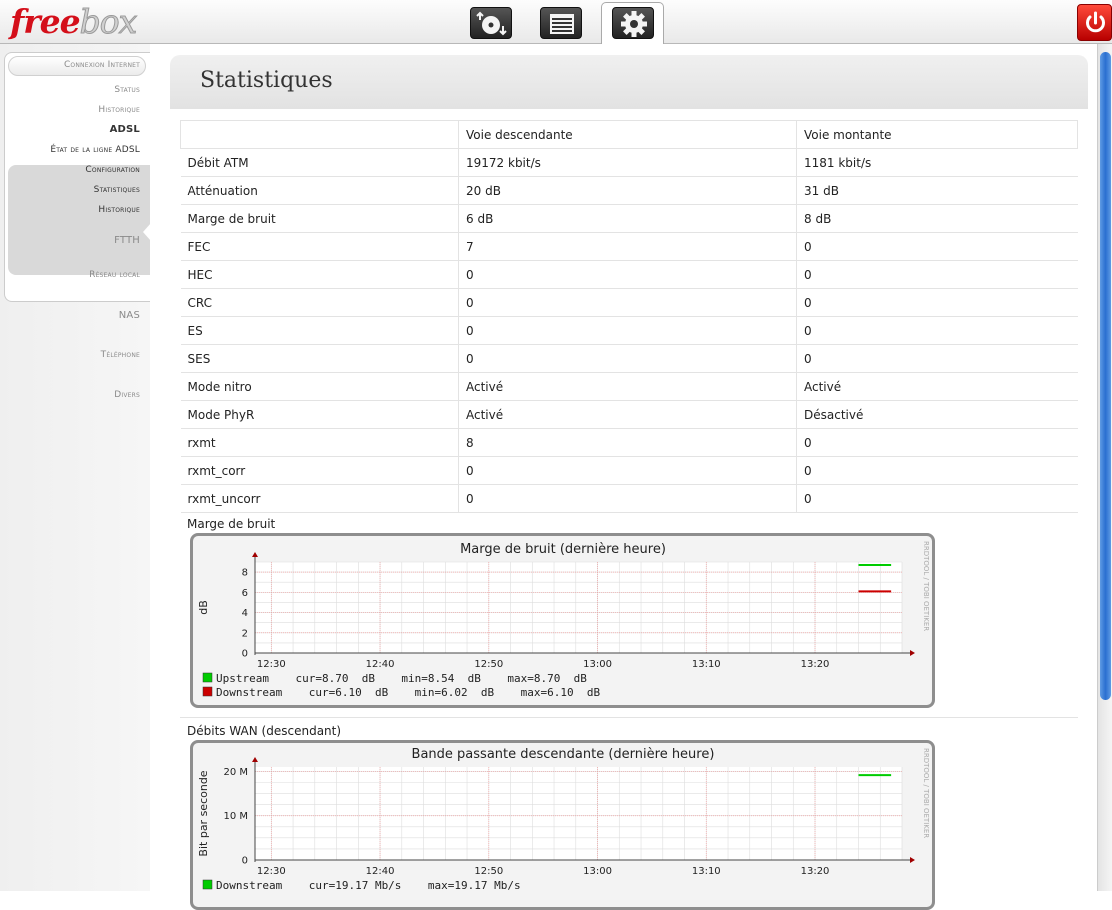 This screenshot has width=1112, height=910. Describe the element at coordinates (319, 358) in the screenshot. I see `table-cell: SES` at that location.